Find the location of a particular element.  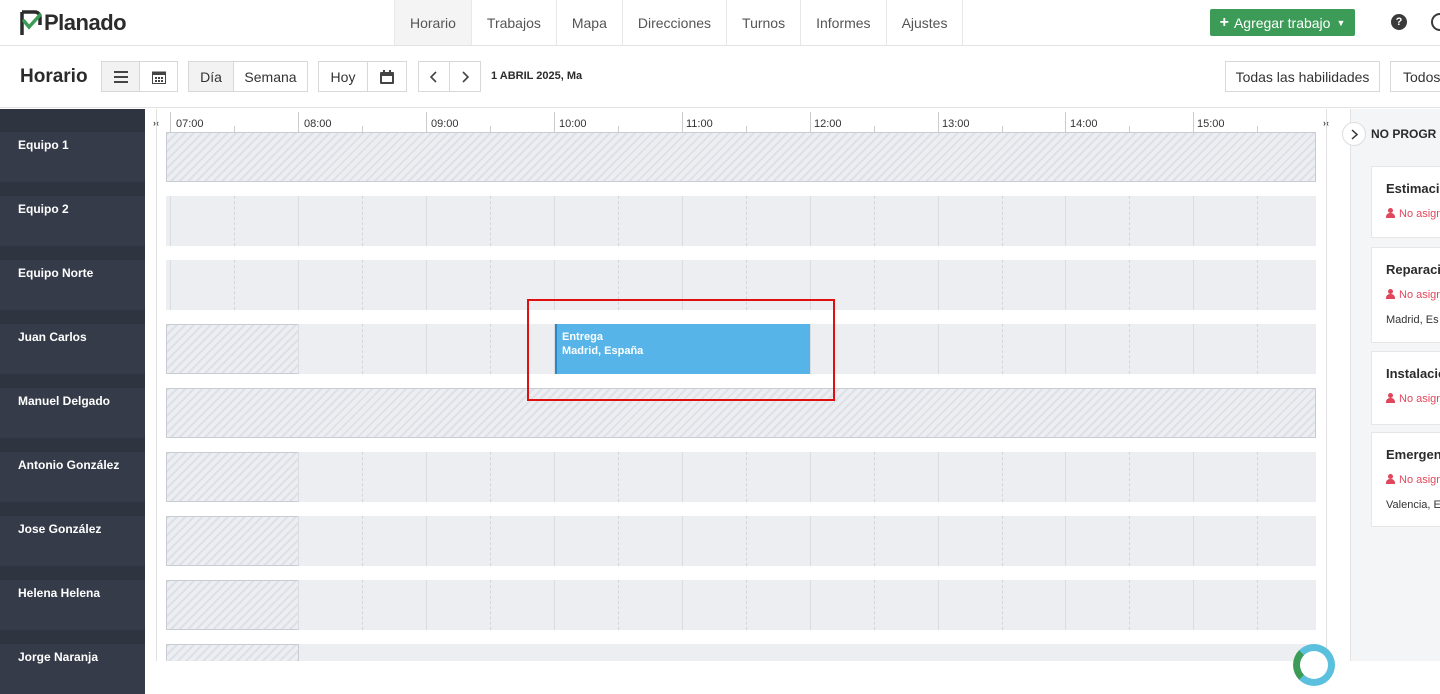

hour-label: 15:00 is located at coordinates (1211, 124).